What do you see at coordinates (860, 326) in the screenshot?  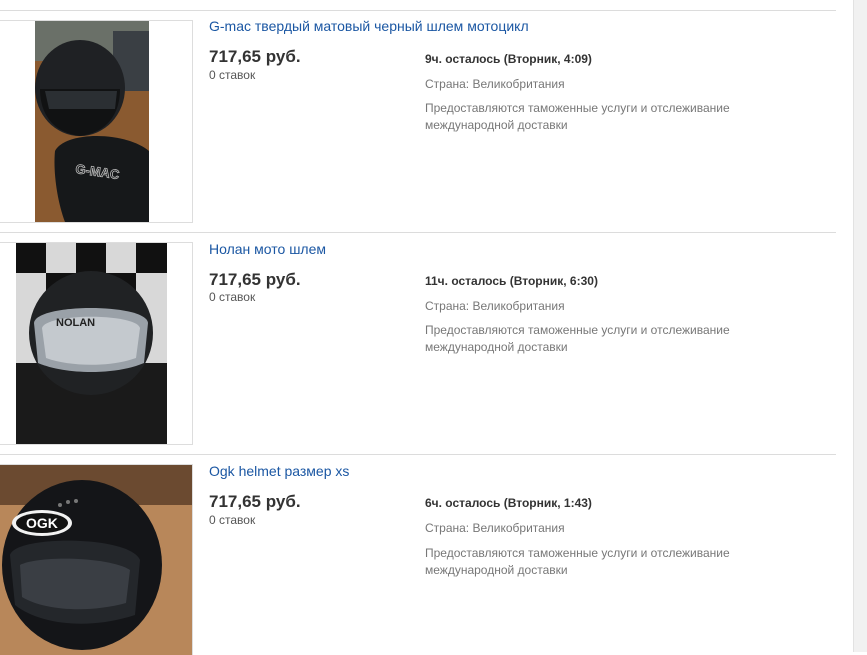 I see `vertical-scrollbar` at bounding box center [860, 326].